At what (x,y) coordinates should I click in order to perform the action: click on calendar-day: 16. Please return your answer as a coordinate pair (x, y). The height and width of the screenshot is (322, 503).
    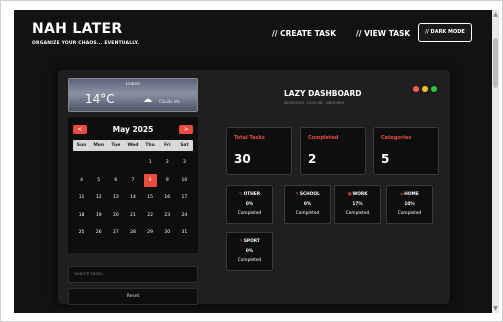
    Looking at the image, I should click on (167, 200).